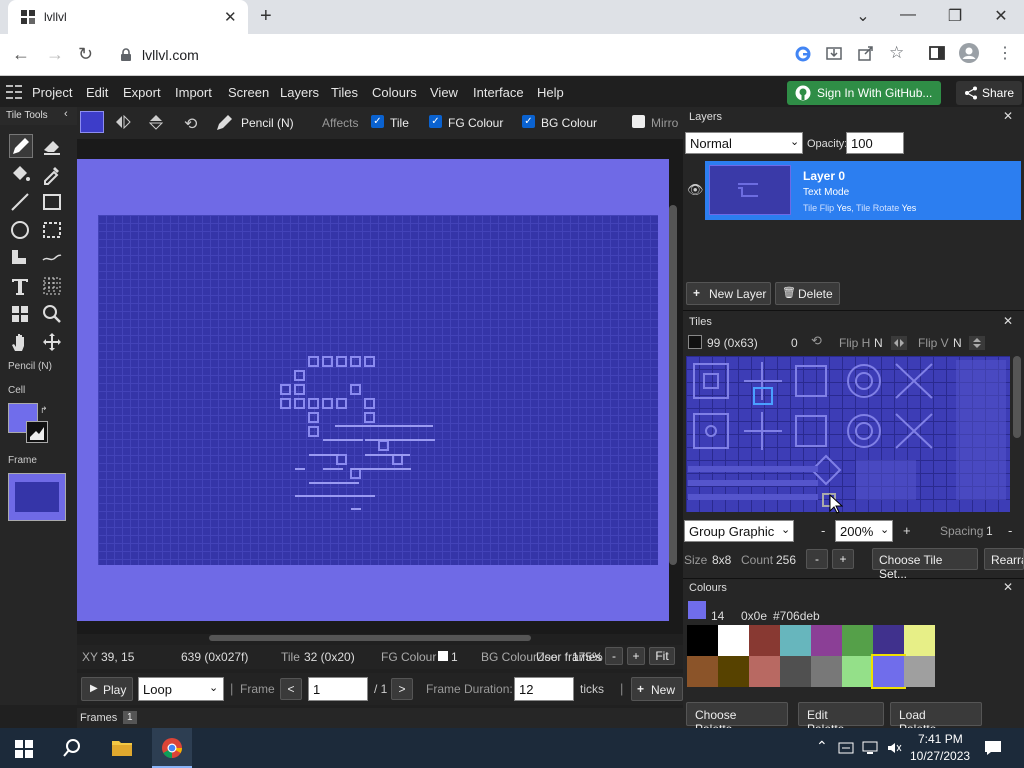 This screenshot has height=768, width=1024. I want to click on new-layer-button: + New Layer, so click(728, 293).